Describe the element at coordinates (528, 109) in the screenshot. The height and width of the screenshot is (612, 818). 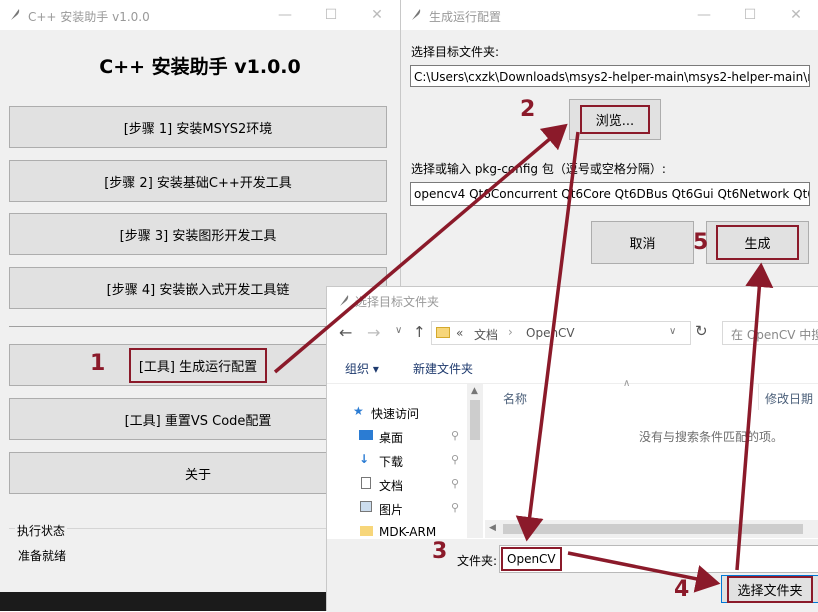
I see `annotation-2: 2` at that location.